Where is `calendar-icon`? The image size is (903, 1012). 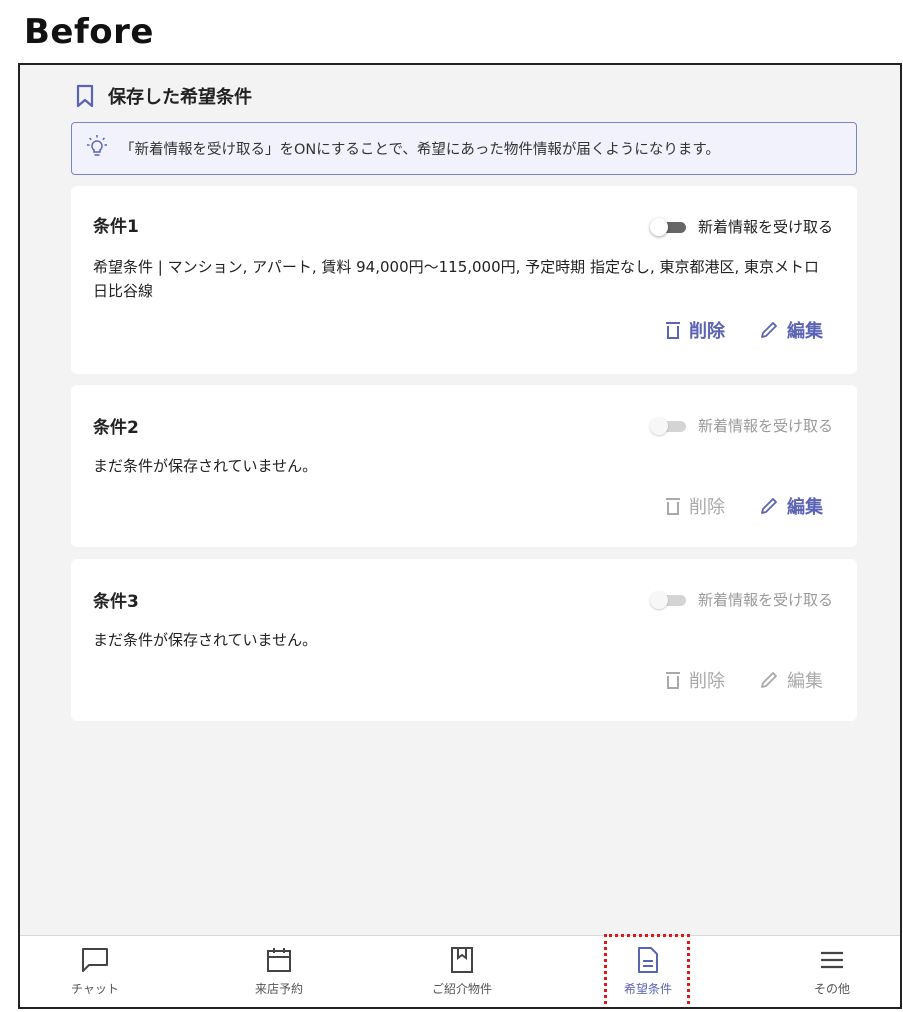
calendar-icon is located at coordinates (279, 960).